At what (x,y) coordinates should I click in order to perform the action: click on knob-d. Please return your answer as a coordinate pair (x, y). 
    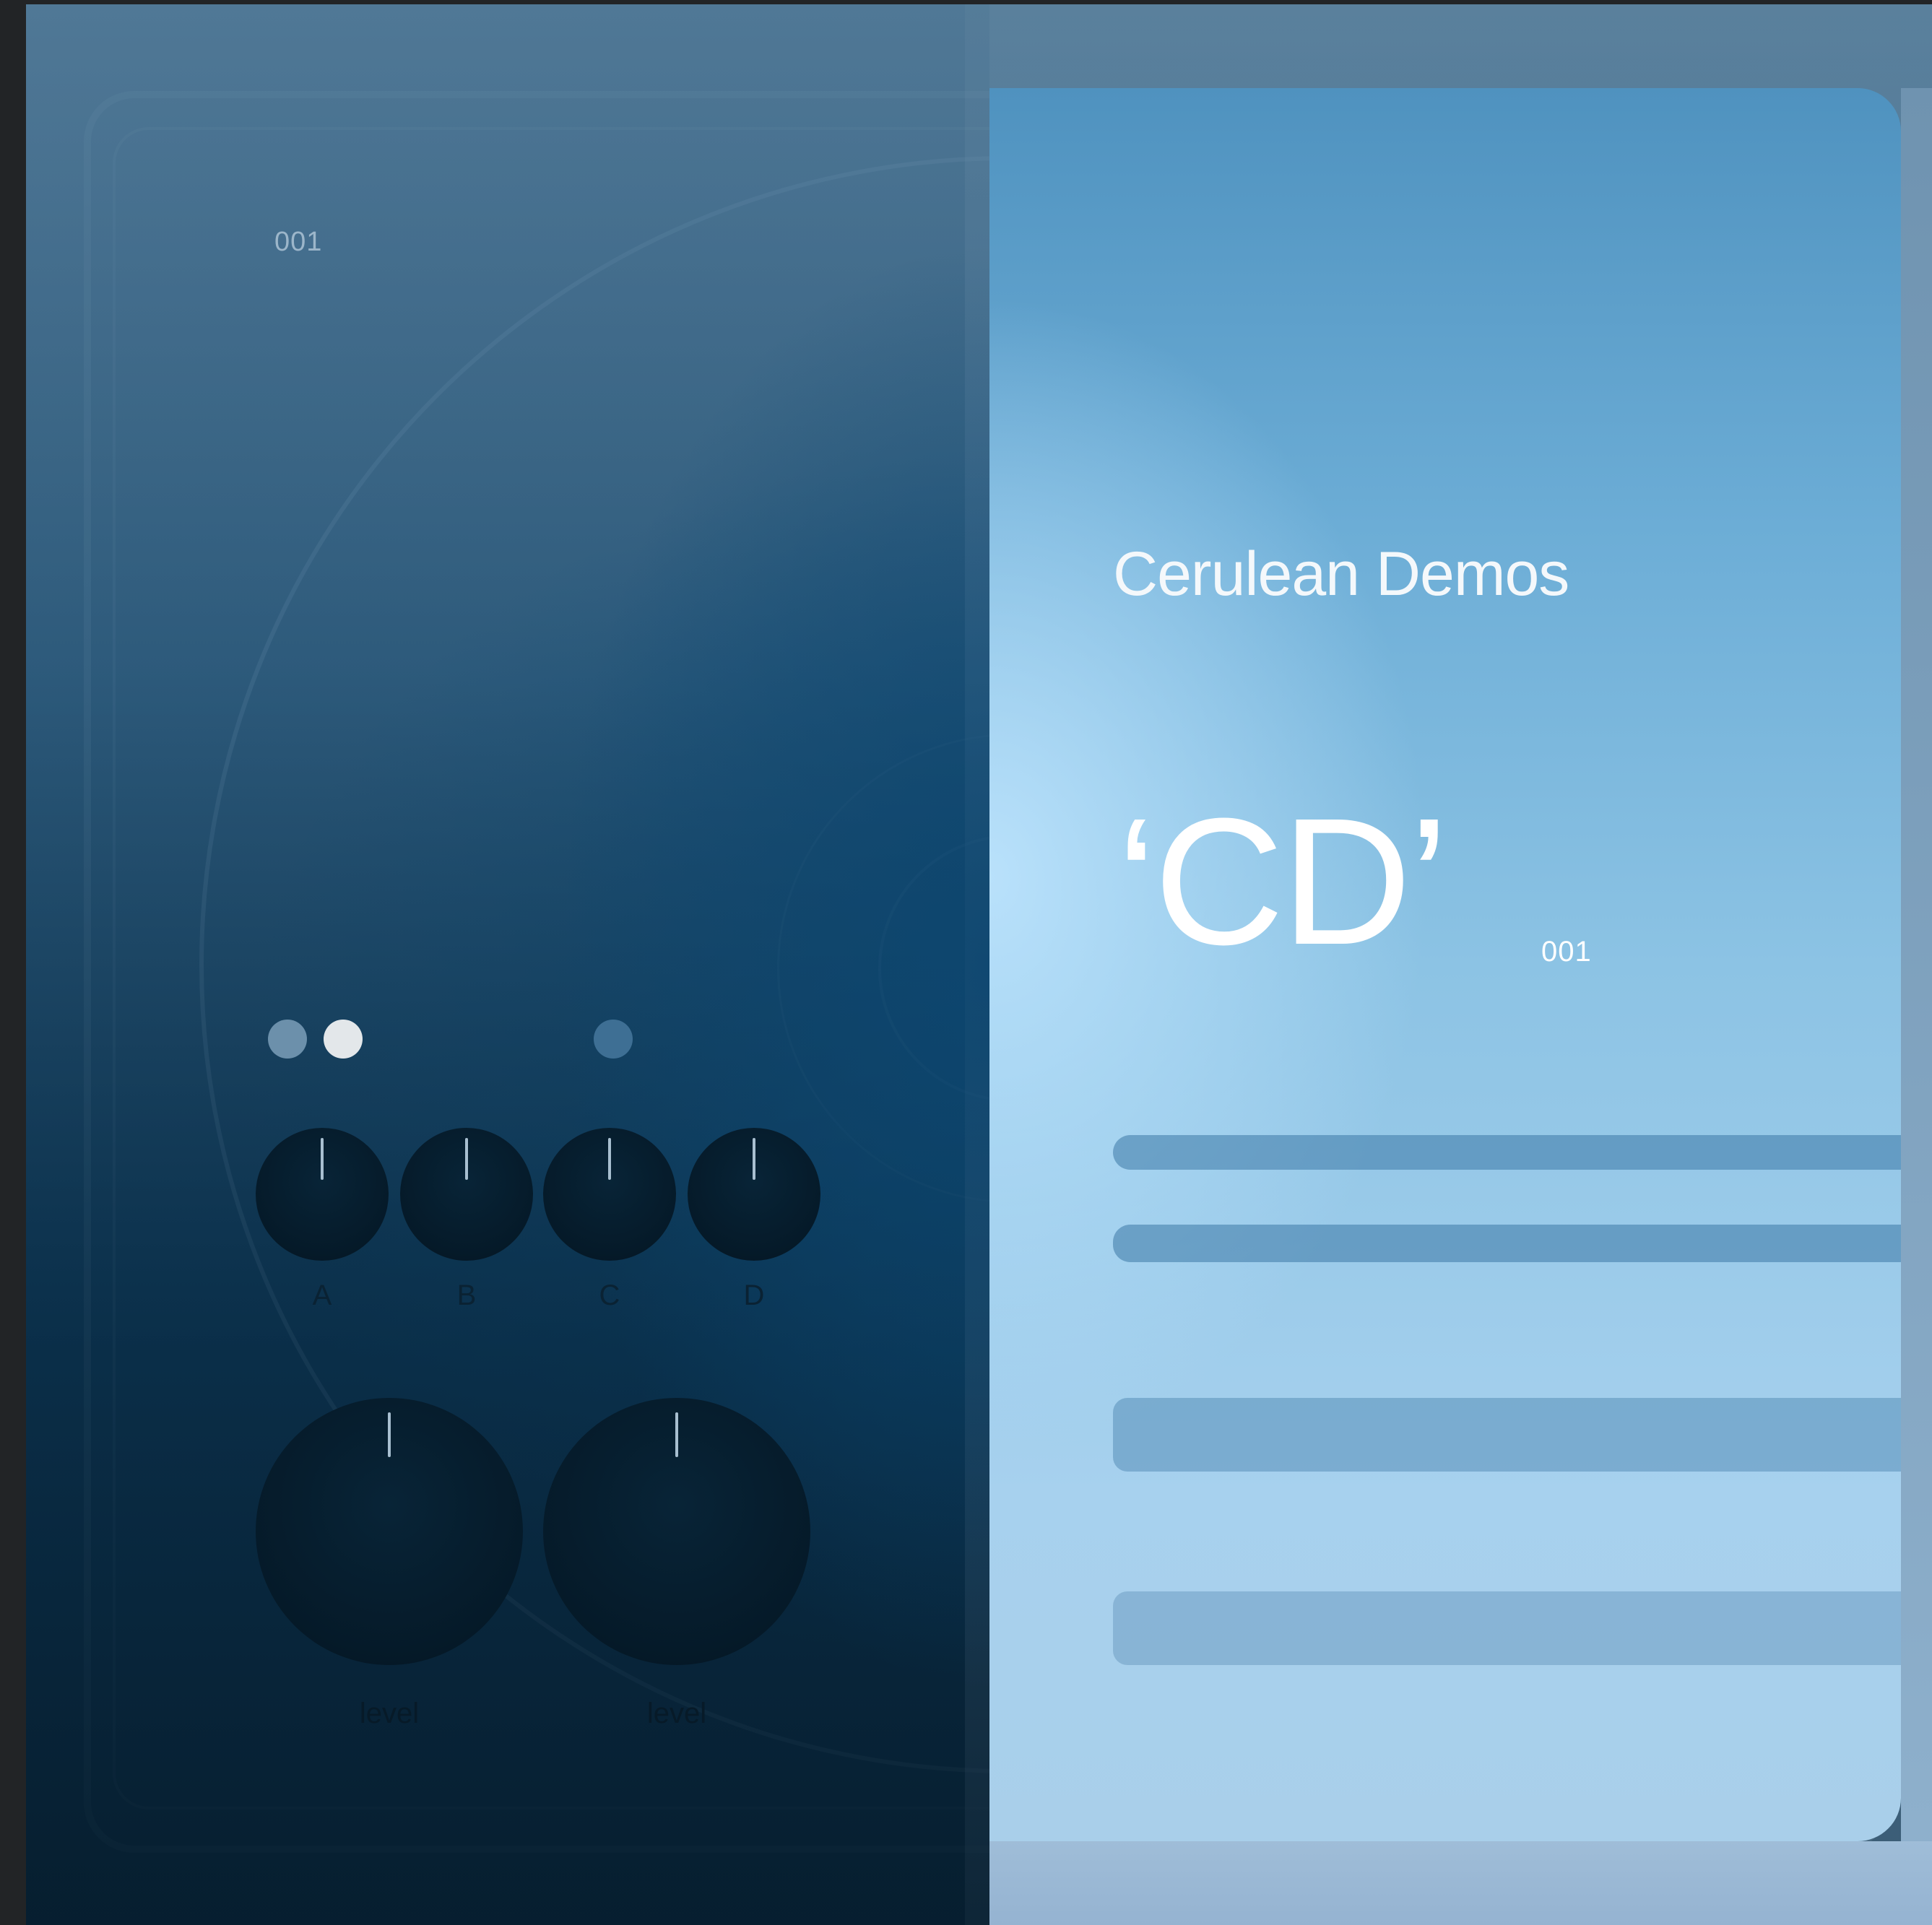
    Looking at the image, I should click on (754, 1194).